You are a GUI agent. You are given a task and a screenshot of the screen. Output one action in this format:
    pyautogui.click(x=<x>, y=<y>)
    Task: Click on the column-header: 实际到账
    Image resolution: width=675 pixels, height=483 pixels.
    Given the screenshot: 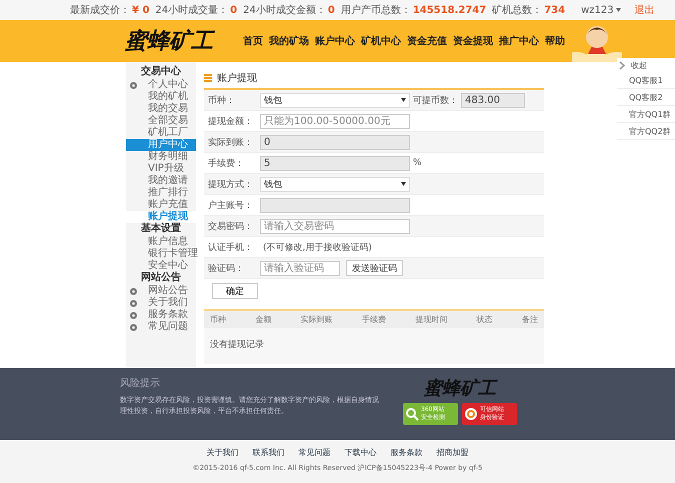 What is the action you would take?
    pyautogui.click(x=316, y=319)
    